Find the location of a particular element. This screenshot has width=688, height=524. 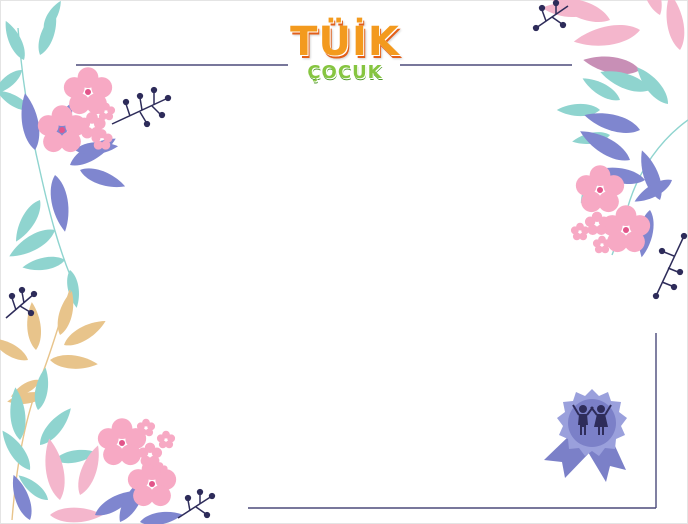

logo-title: TÜİK is located at coordinates (345, 42).